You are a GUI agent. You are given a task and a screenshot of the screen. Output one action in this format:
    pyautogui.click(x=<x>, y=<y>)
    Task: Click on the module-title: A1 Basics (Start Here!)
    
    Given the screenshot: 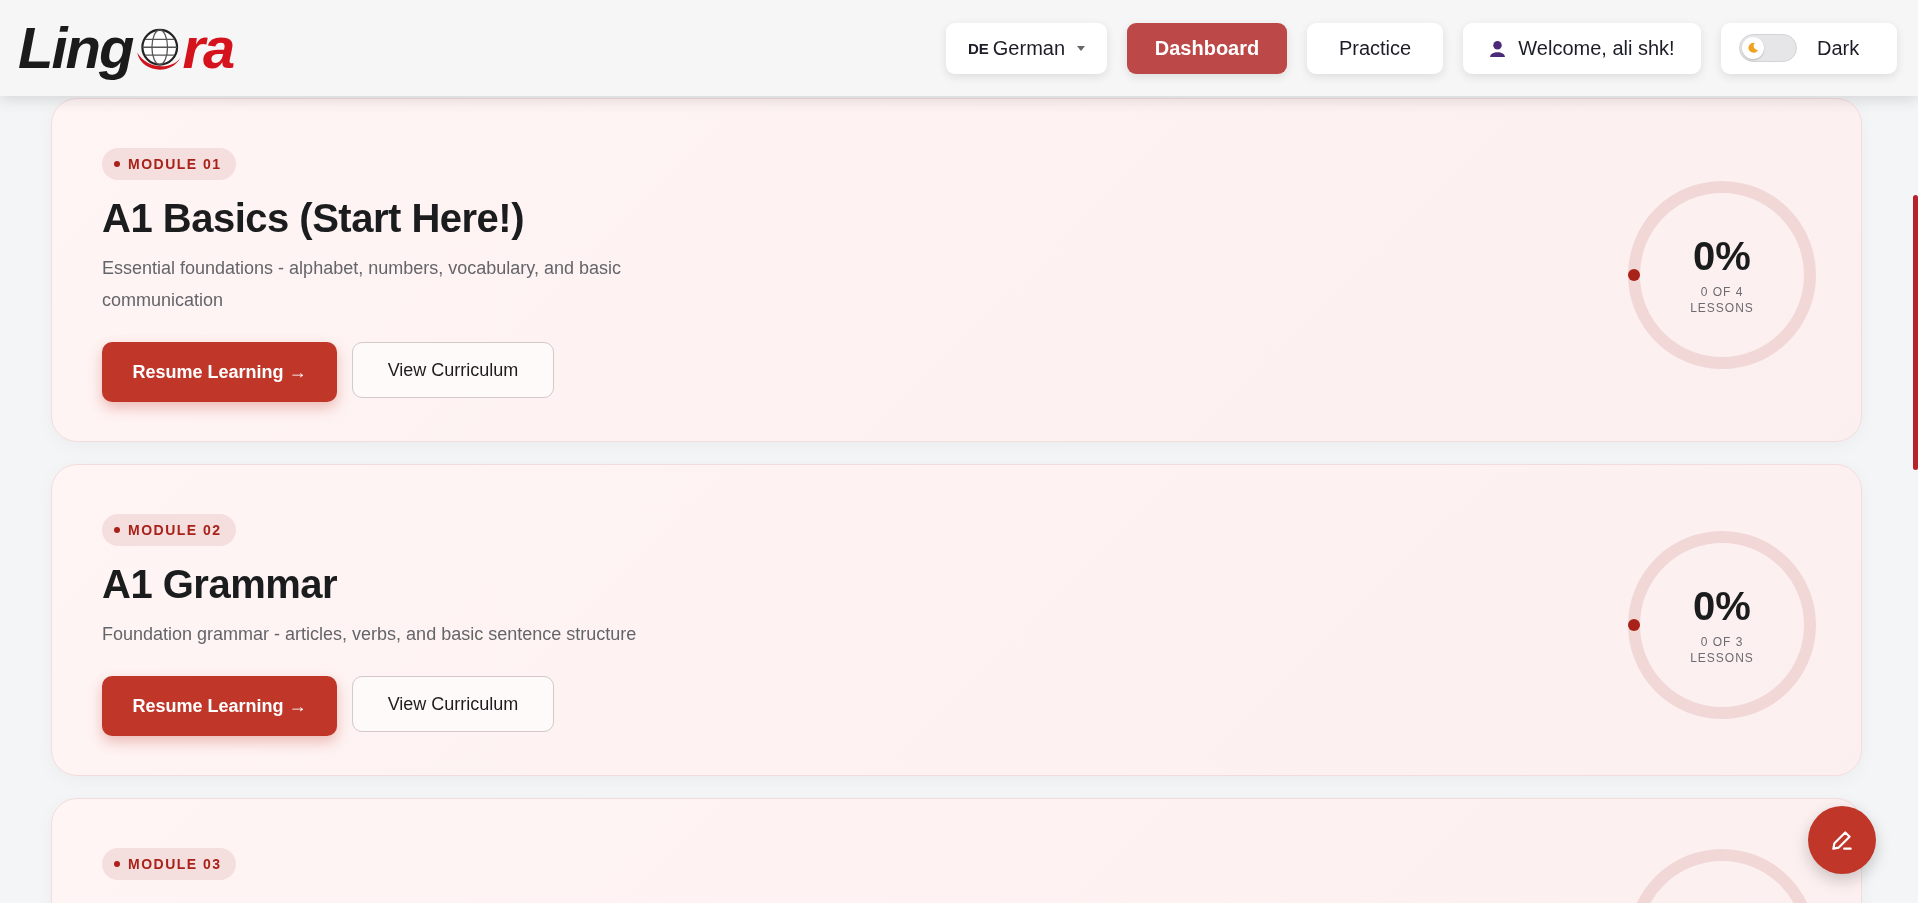 What is the action you would take?
    pyautogui.click(x=313, y=218)
    